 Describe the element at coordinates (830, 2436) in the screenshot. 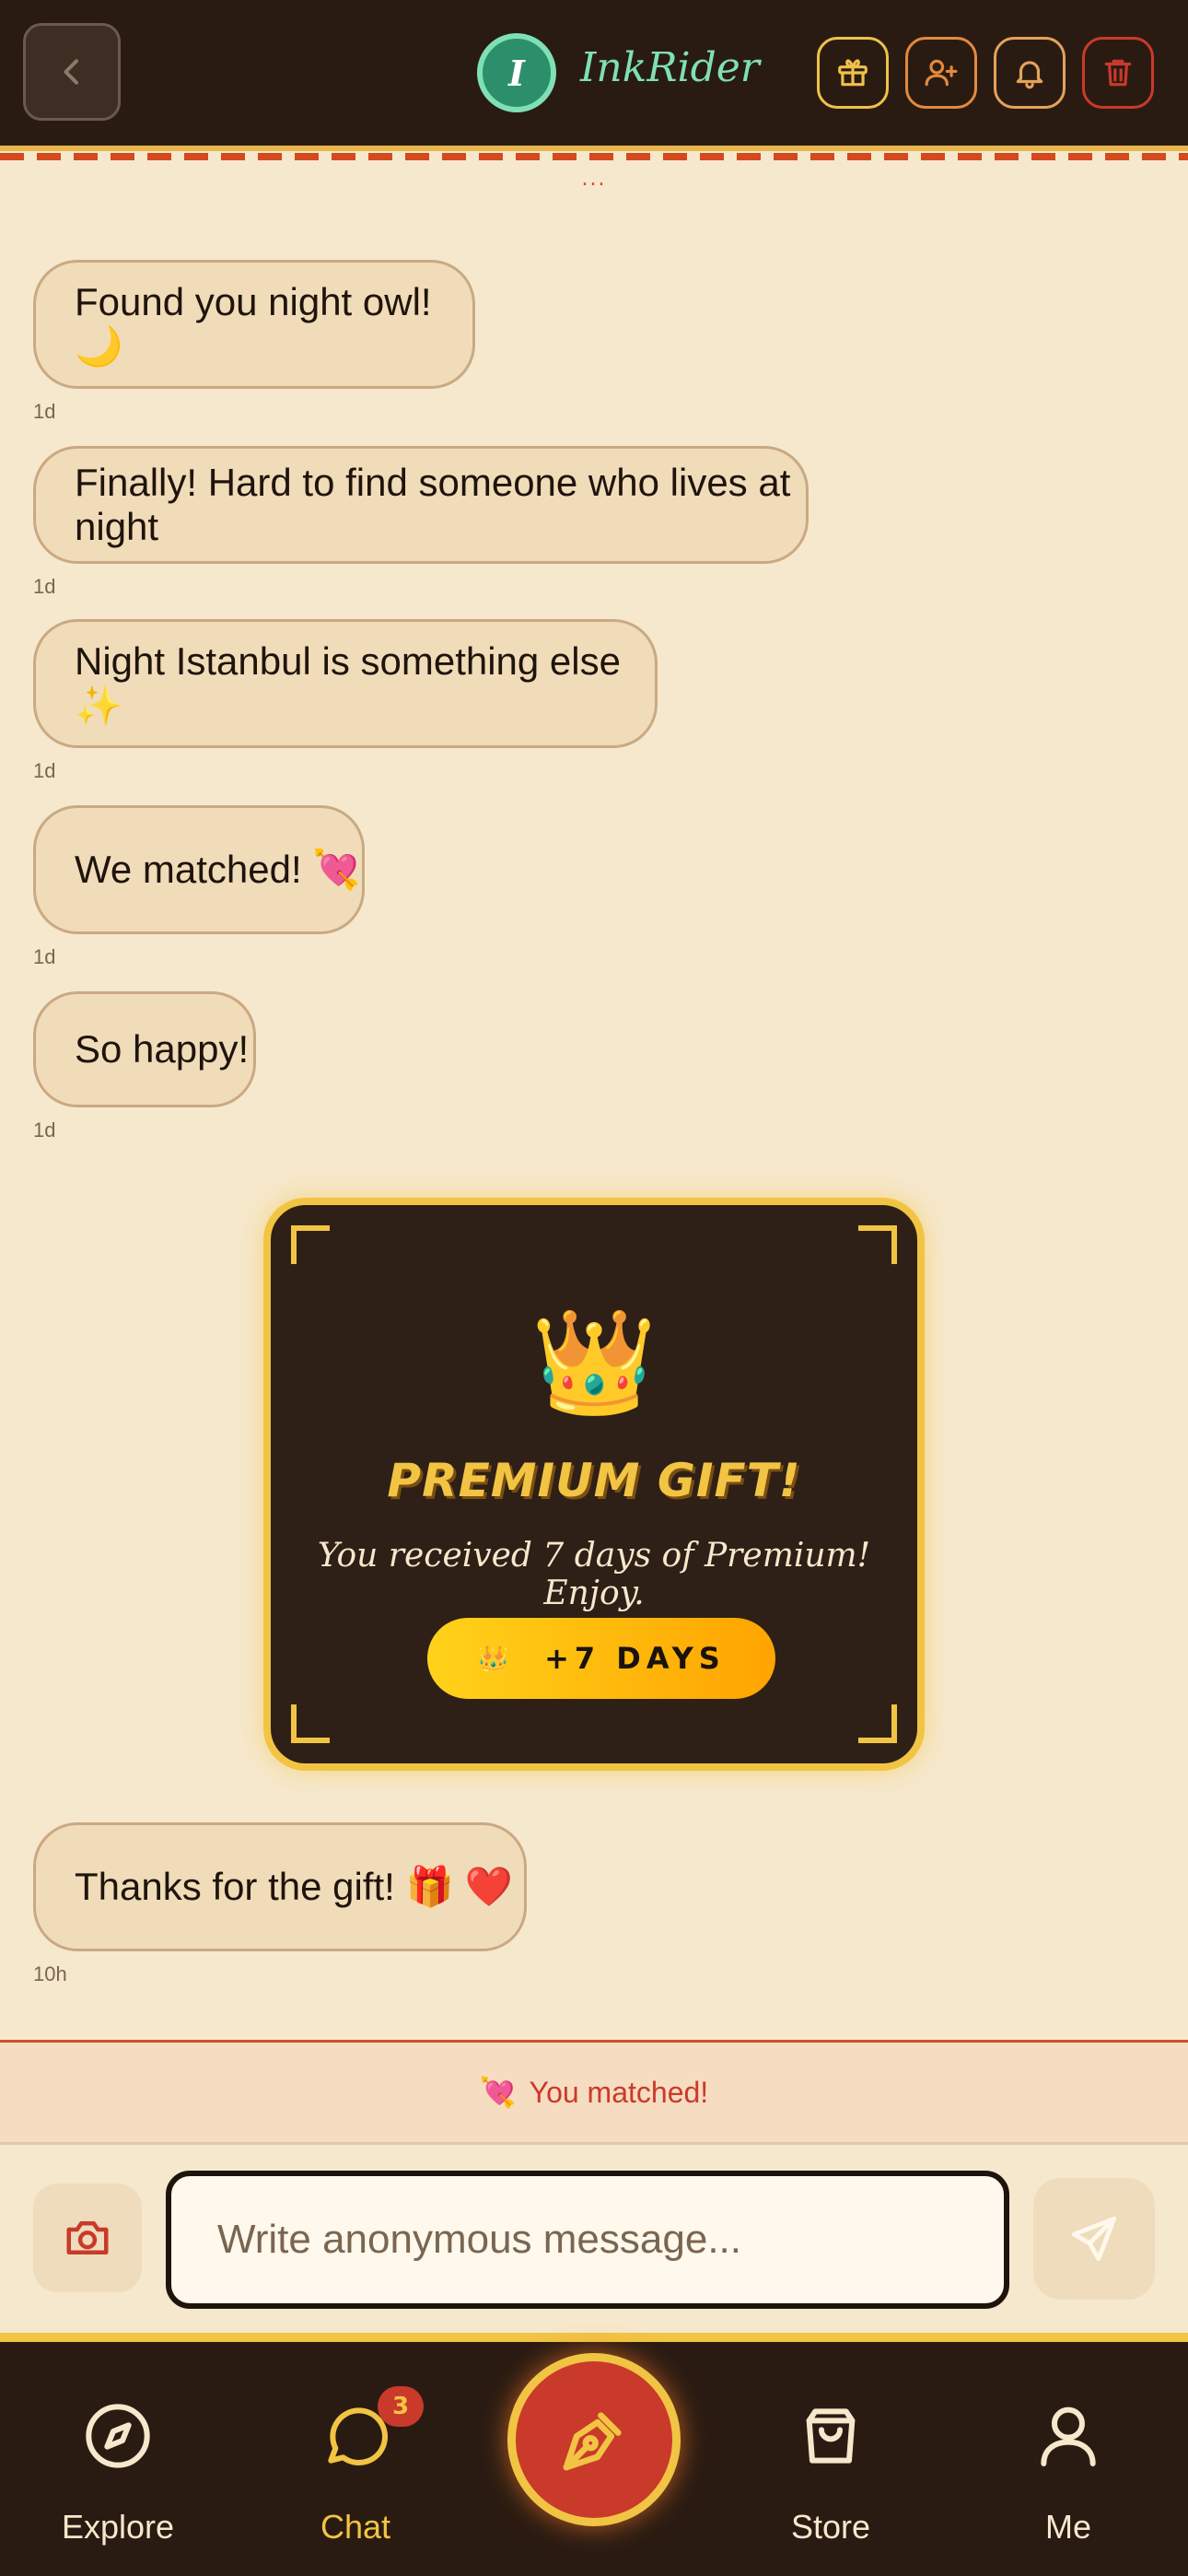

I see `shopping-bag-icon` at that location.